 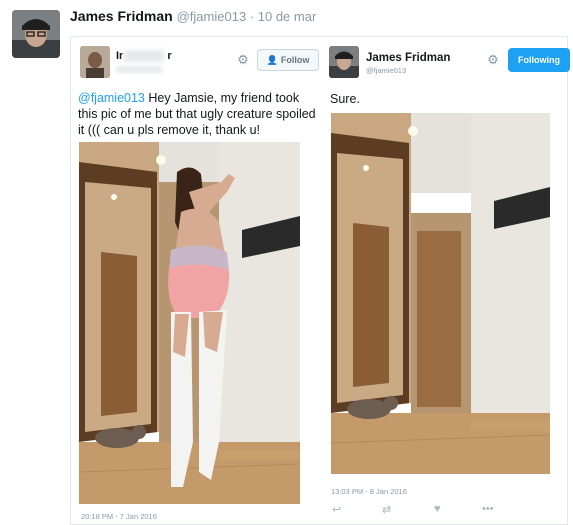 I want to click on mention-link: @fjamie013, so click(x=111, y=98).